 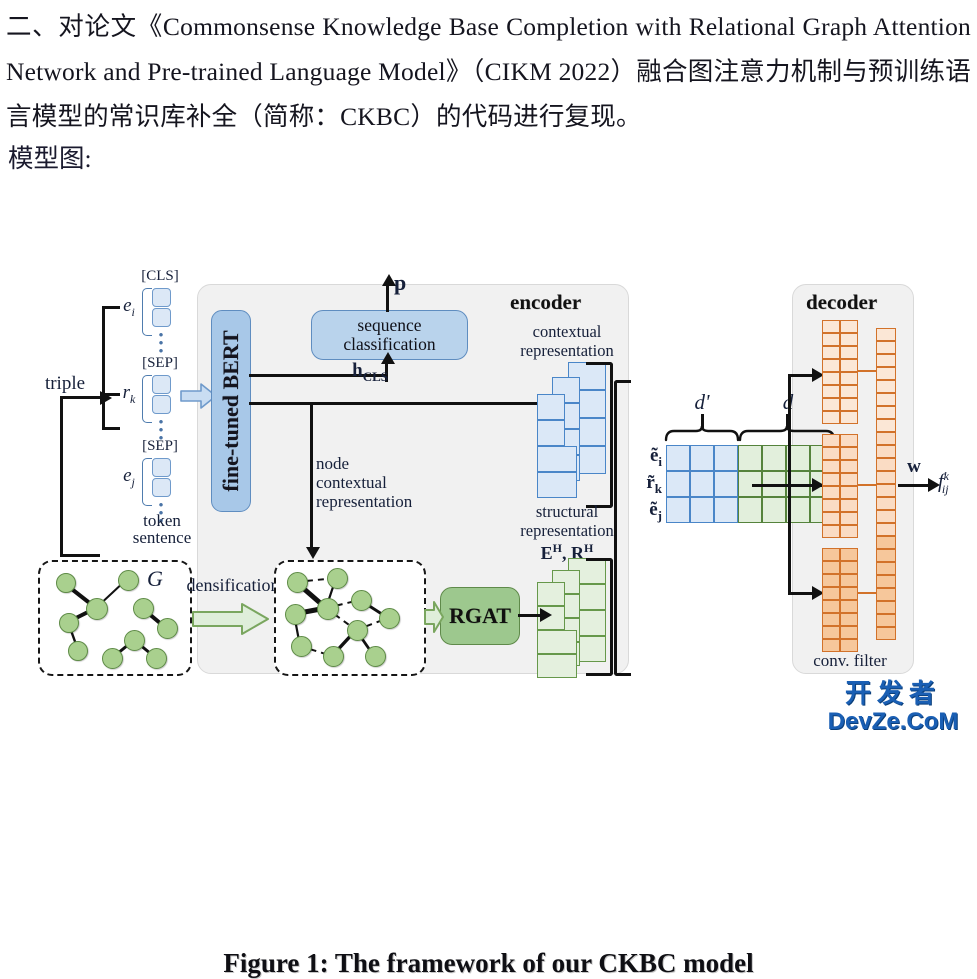 I want to click on node-ctx-line2: contextual, so click(x=351, y=482).